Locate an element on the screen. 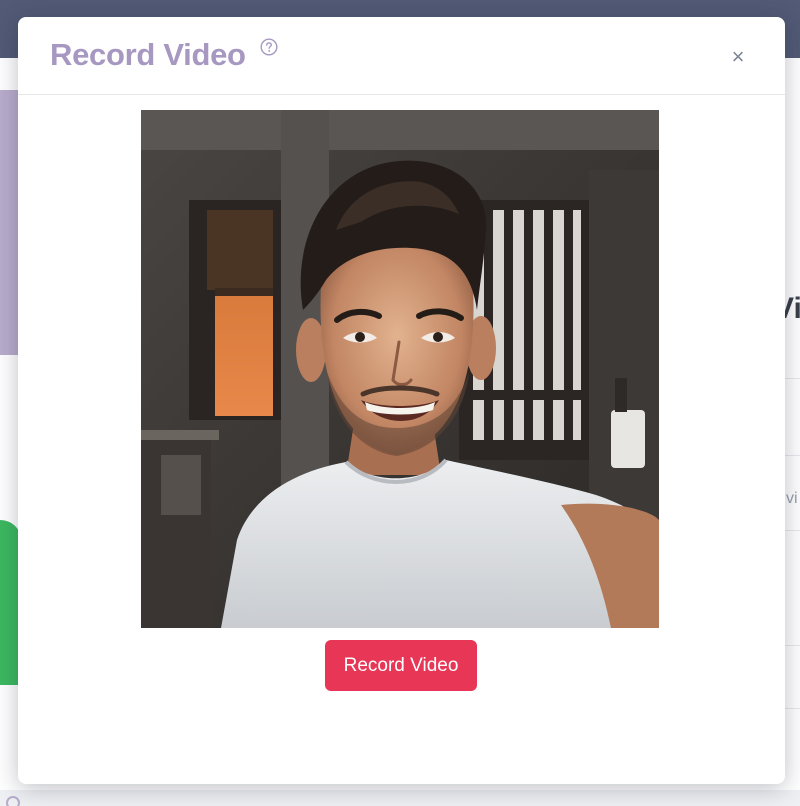 The image size is (800, 806). close-button: × is located at coordinates (738, 57).